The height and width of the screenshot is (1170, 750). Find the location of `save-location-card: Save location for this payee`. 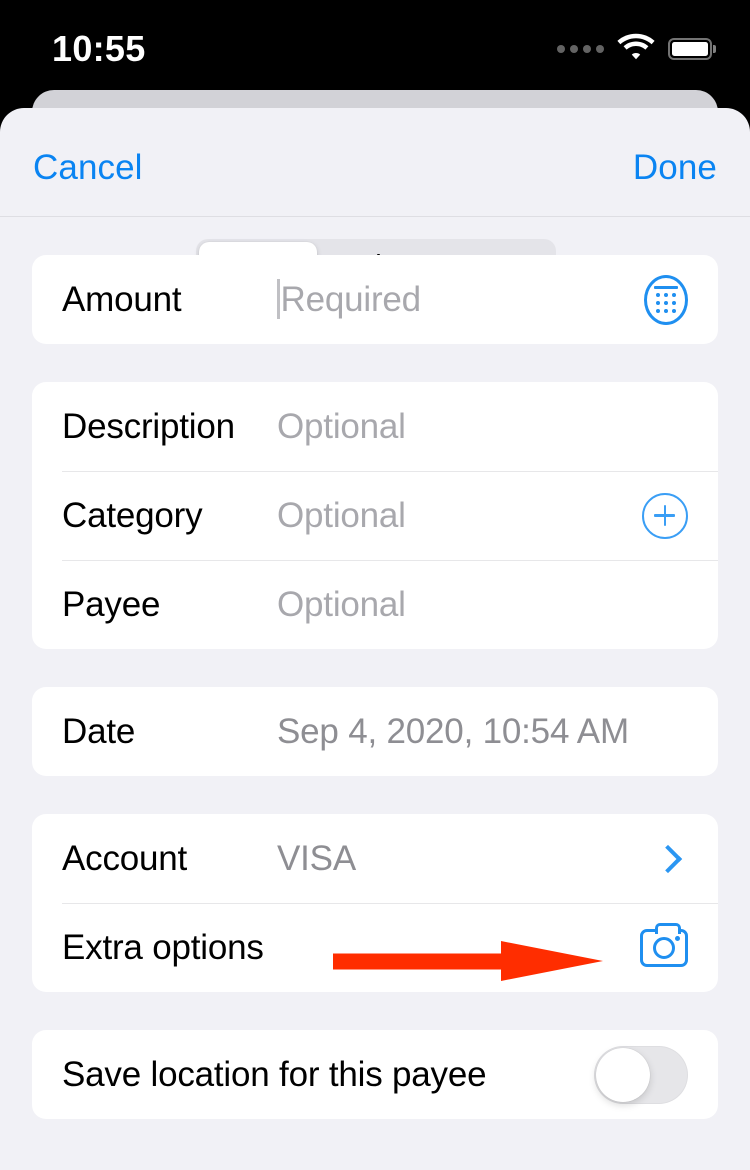

save-location-card: Save location for this payee is located at coordinates (375, 1074).